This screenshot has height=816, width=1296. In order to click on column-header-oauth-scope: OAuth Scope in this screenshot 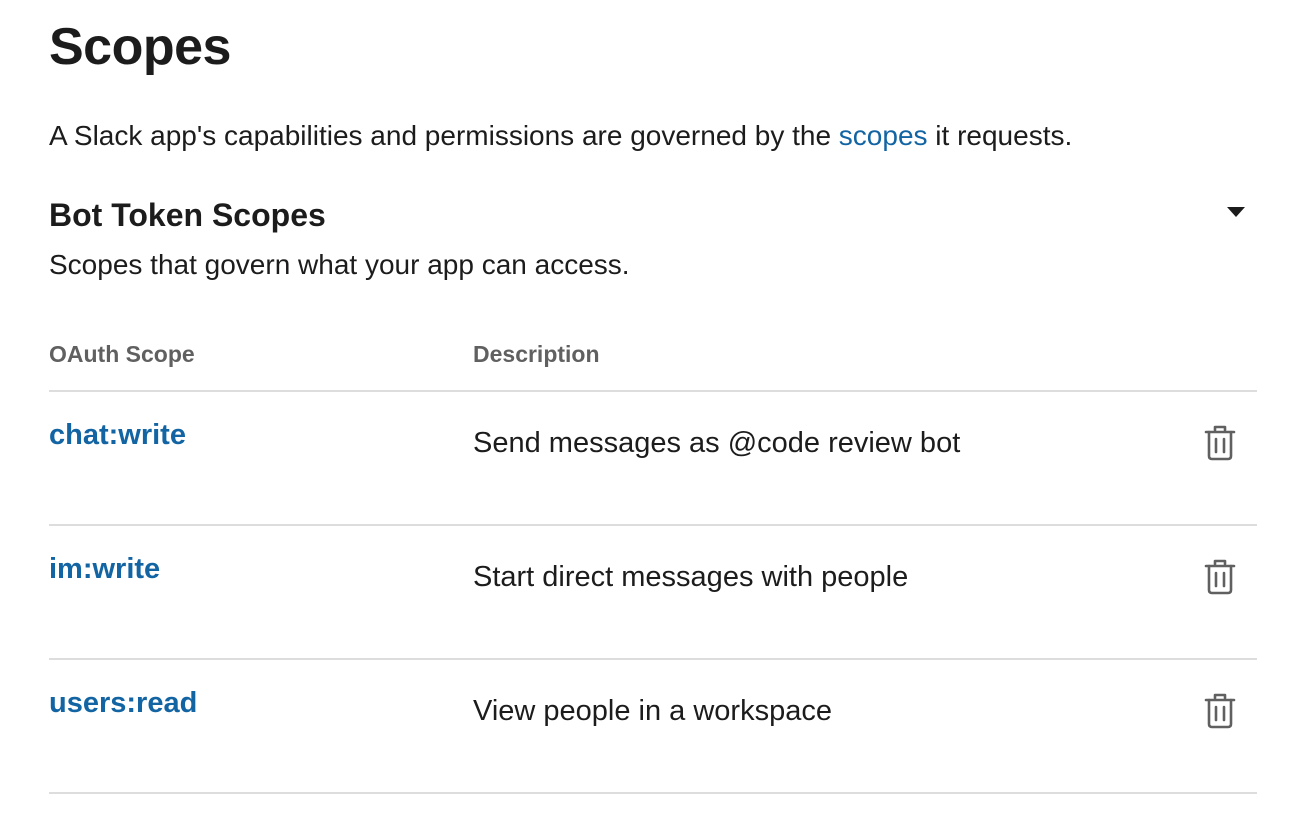, I will do `click(122, 354)`.